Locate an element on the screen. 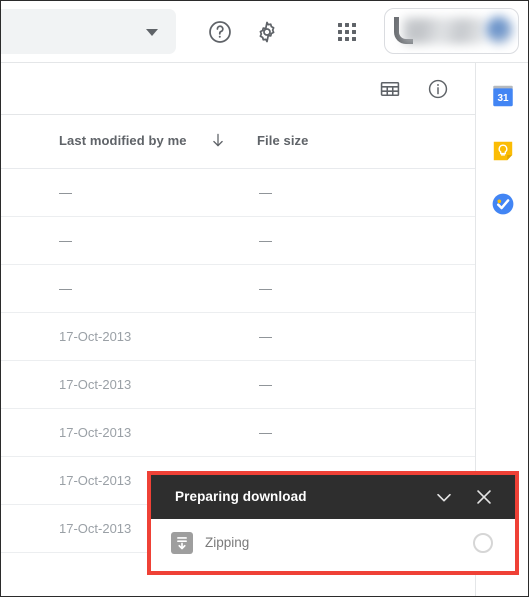 This screenshot has height=597, width=529. info-circle-icon is located at coordinates (438, 89).